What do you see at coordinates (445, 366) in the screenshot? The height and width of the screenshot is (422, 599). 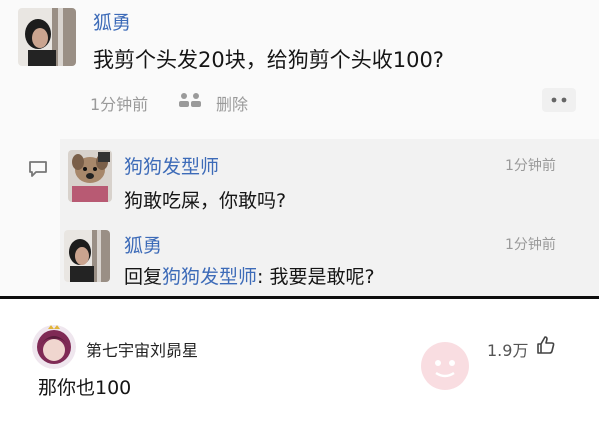 I see `watermark-logo` at bounding box center [445, 366].